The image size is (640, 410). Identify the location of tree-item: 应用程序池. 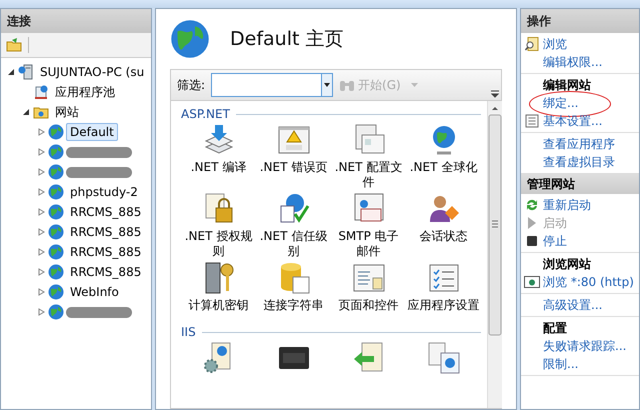
(85, 92).